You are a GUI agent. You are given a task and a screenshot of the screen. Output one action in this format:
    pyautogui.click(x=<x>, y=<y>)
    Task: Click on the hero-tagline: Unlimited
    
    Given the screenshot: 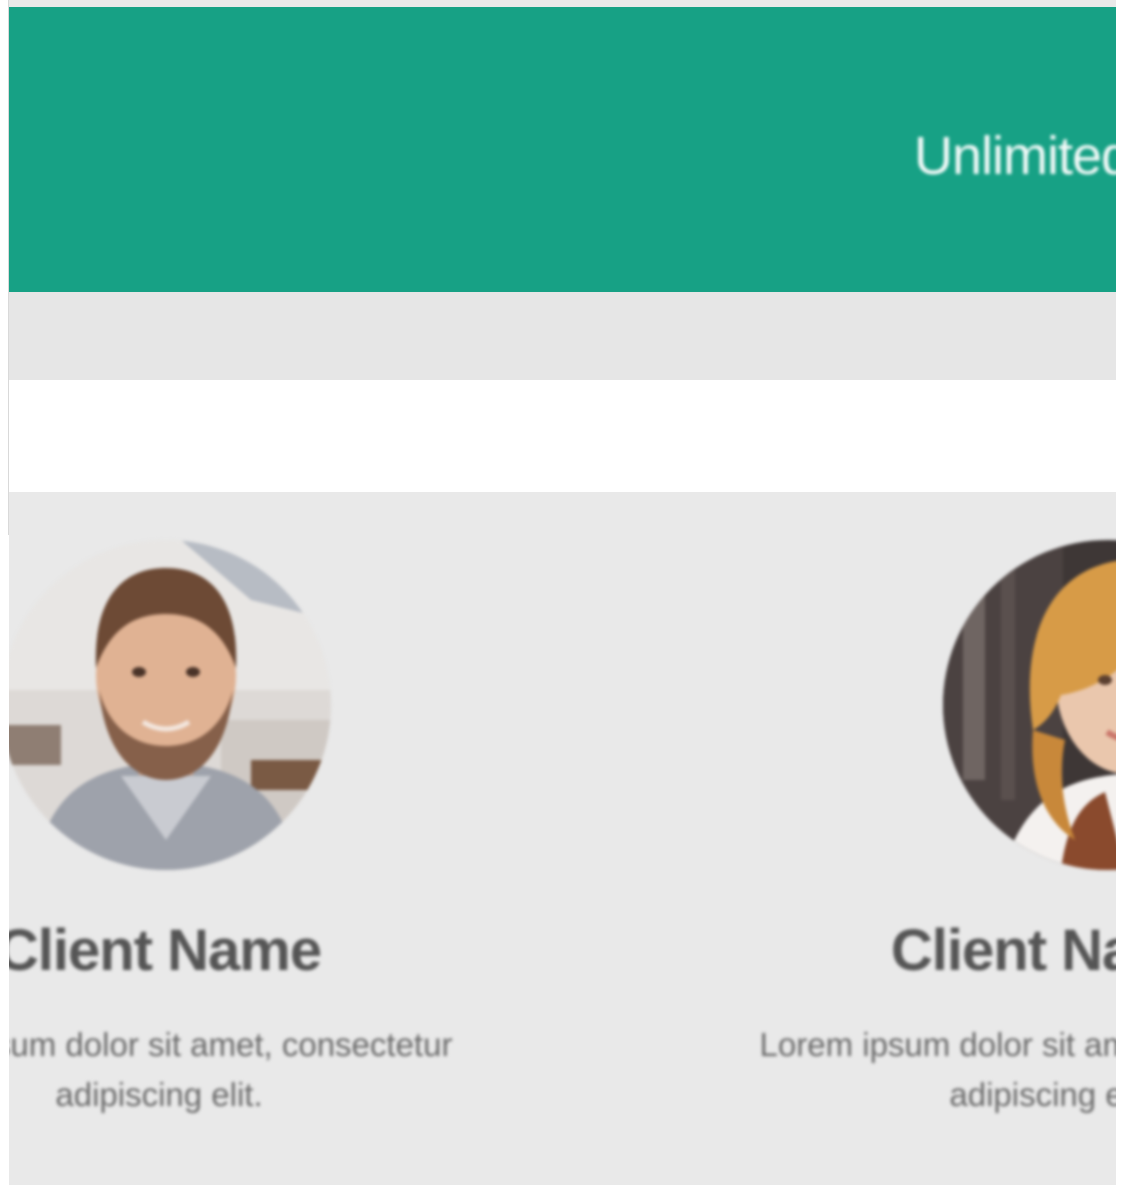 What is the action you would take?
    pyautogui.click(x=1015, y=156)
    